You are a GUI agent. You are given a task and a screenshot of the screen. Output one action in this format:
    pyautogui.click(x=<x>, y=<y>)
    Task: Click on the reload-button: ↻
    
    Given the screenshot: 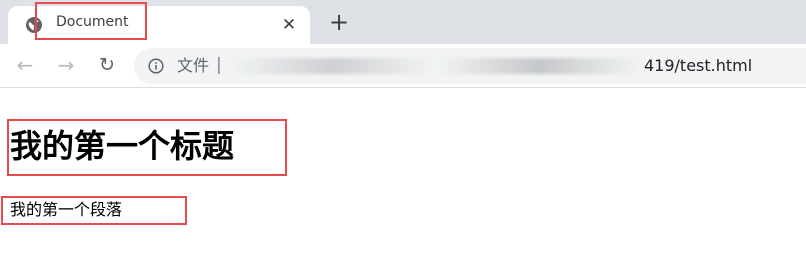 What is the action you would take?
    pyautogui.click(x=107, y=65)
    